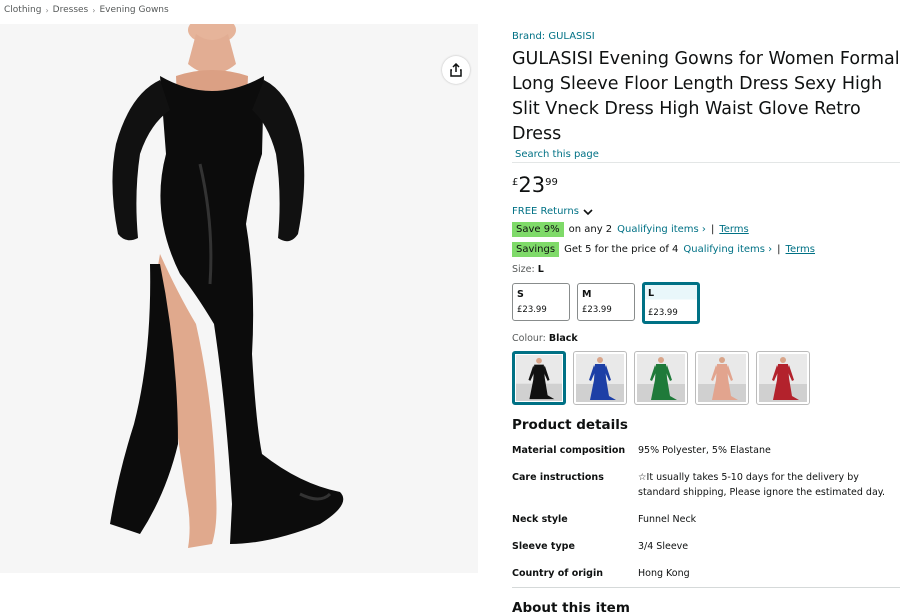 The image size is (924, 616). What do you see at coordinates (540, 269) in the screenshot?
I see `selected-size: L` at bounding box center [540, 269].